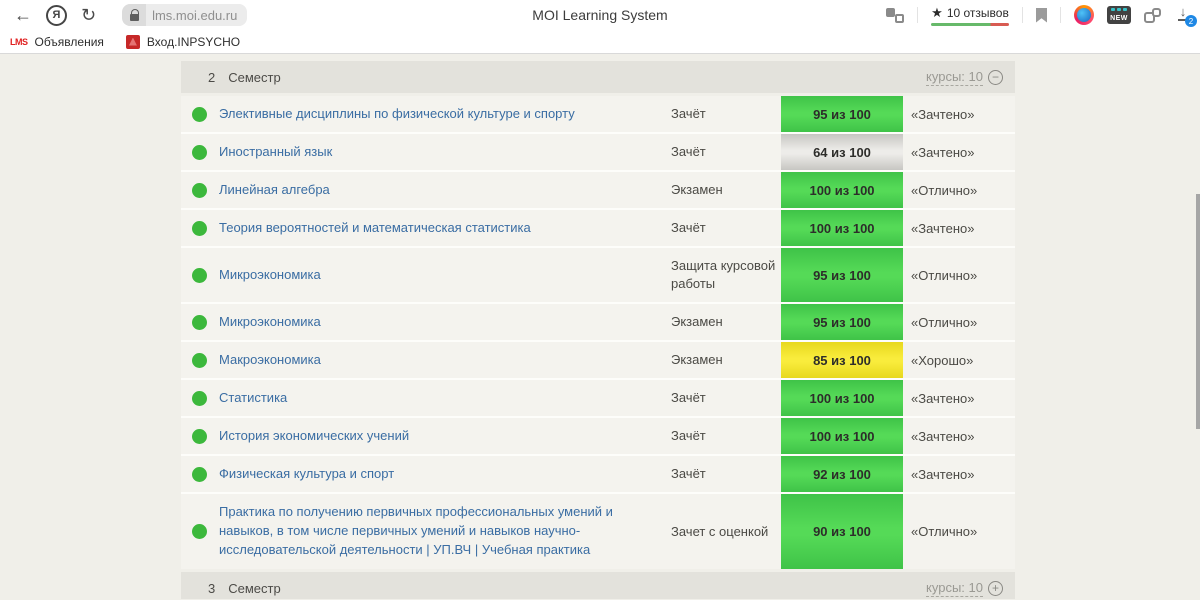 The height and width of the screenshot is (600, 1200). Describe the element at coordinates (942, 360) in the screenshot. I see `grade-text: «Хорошо»` at that location.